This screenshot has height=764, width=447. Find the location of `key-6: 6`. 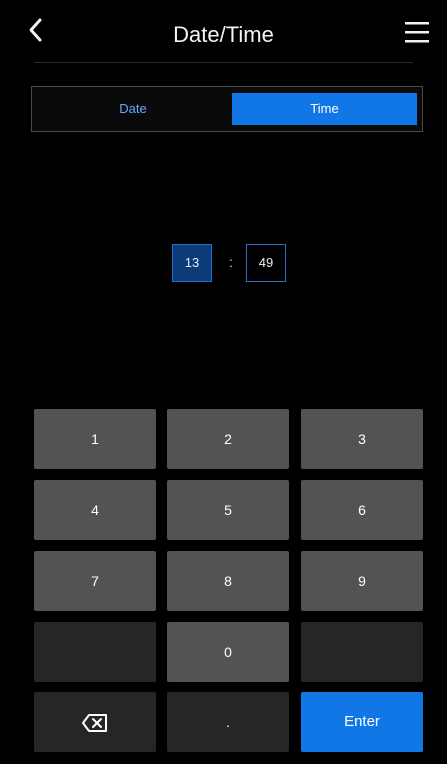

key-6: 6 is located at coordinates (362, 510).